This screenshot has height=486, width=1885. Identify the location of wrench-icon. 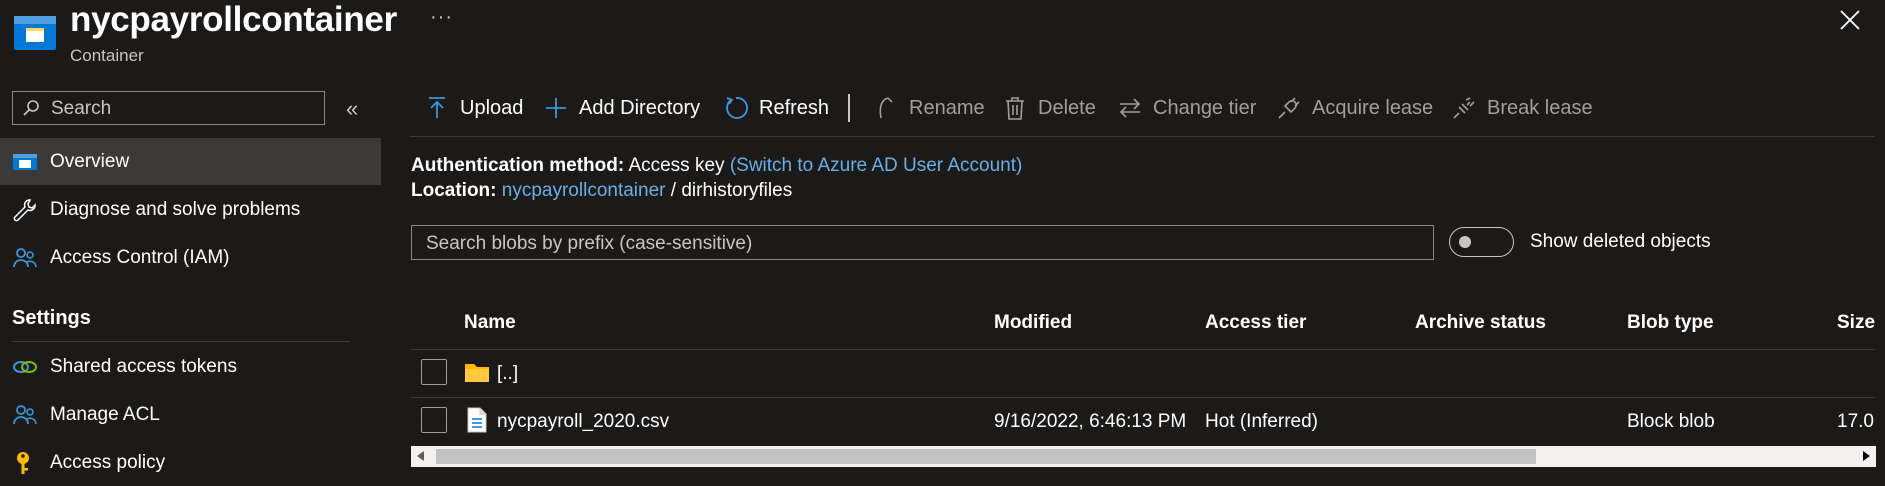
(25, 210).